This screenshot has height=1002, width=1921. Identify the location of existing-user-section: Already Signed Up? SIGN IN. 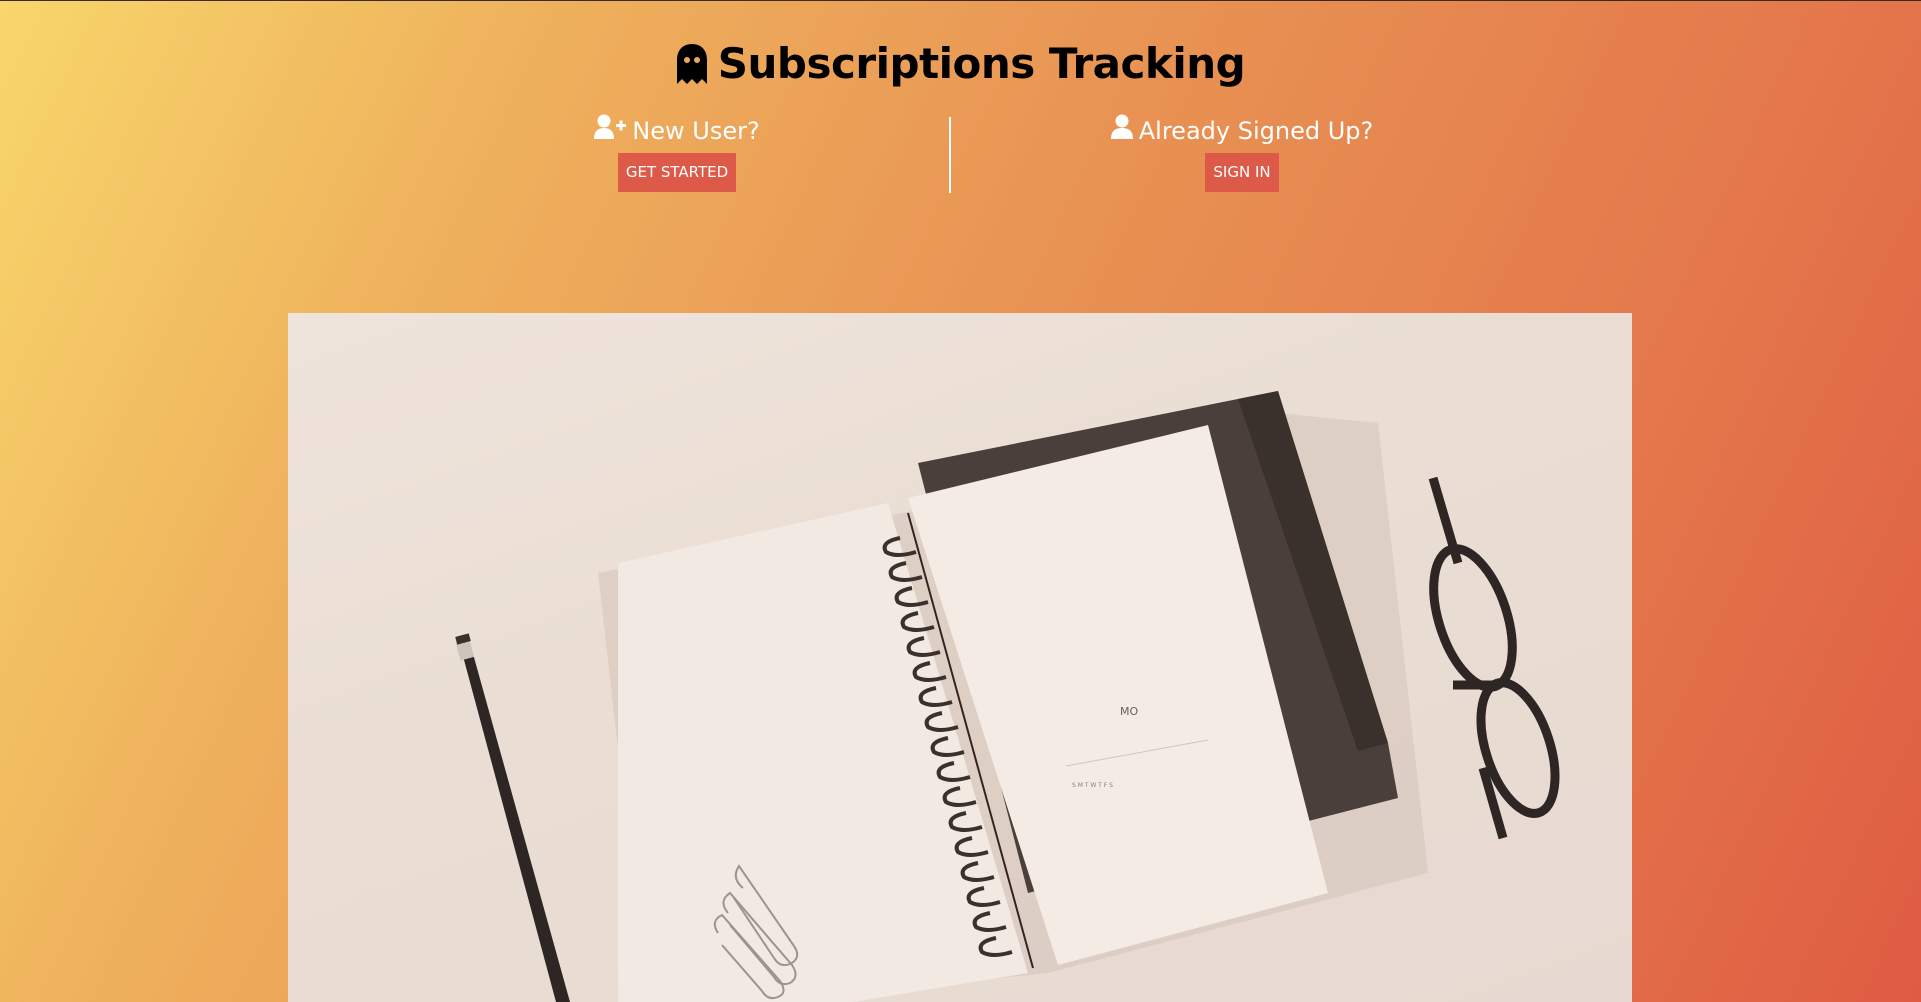
(1242, 153).